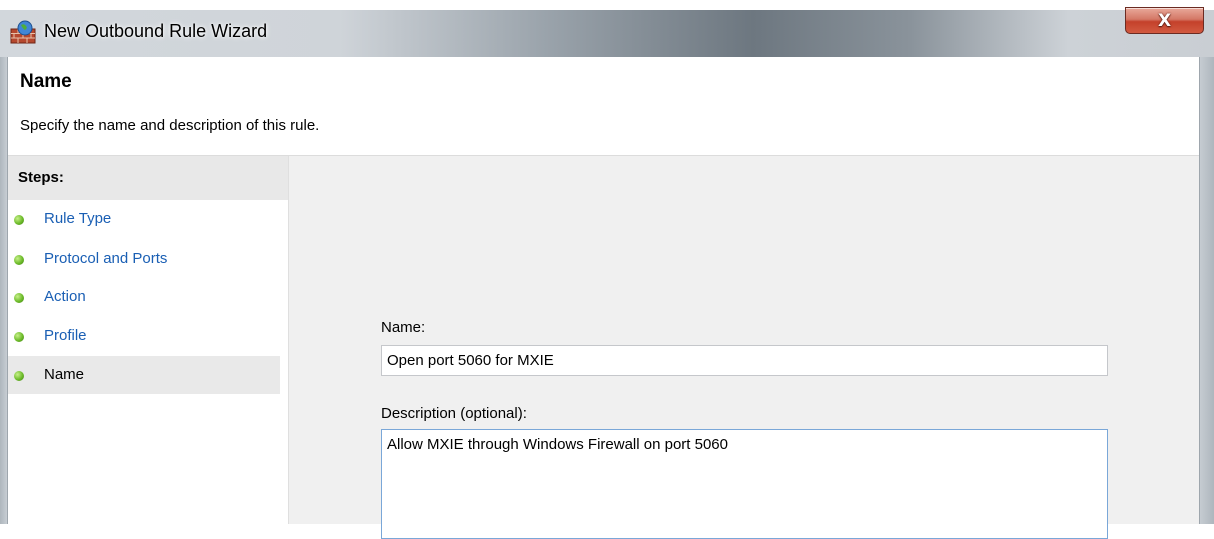 This screenshot has width=1214, height=539. Describe the element at coordinates (65, 335) in the screenshot. I see `step-label: Profile` at that location.